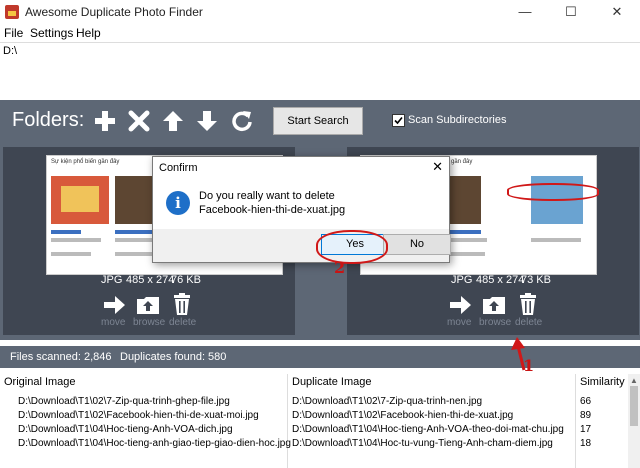  Describe the element at coordinates (267, 196) in the screenshot. I see `dialog-message-line: Do you really want to delete` at that location.